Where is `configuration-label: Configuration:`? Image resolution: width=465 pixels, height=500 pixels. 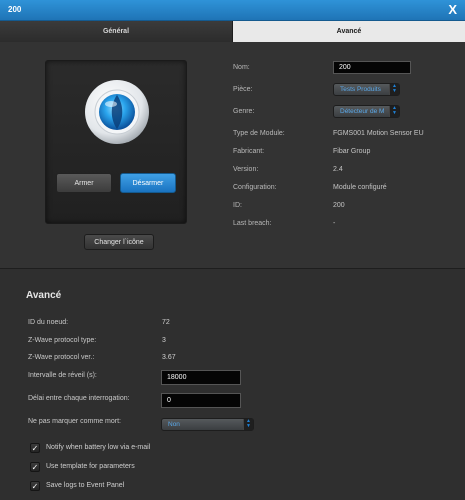
configuration-label: Configuration: is located at coordinates (255, 187).